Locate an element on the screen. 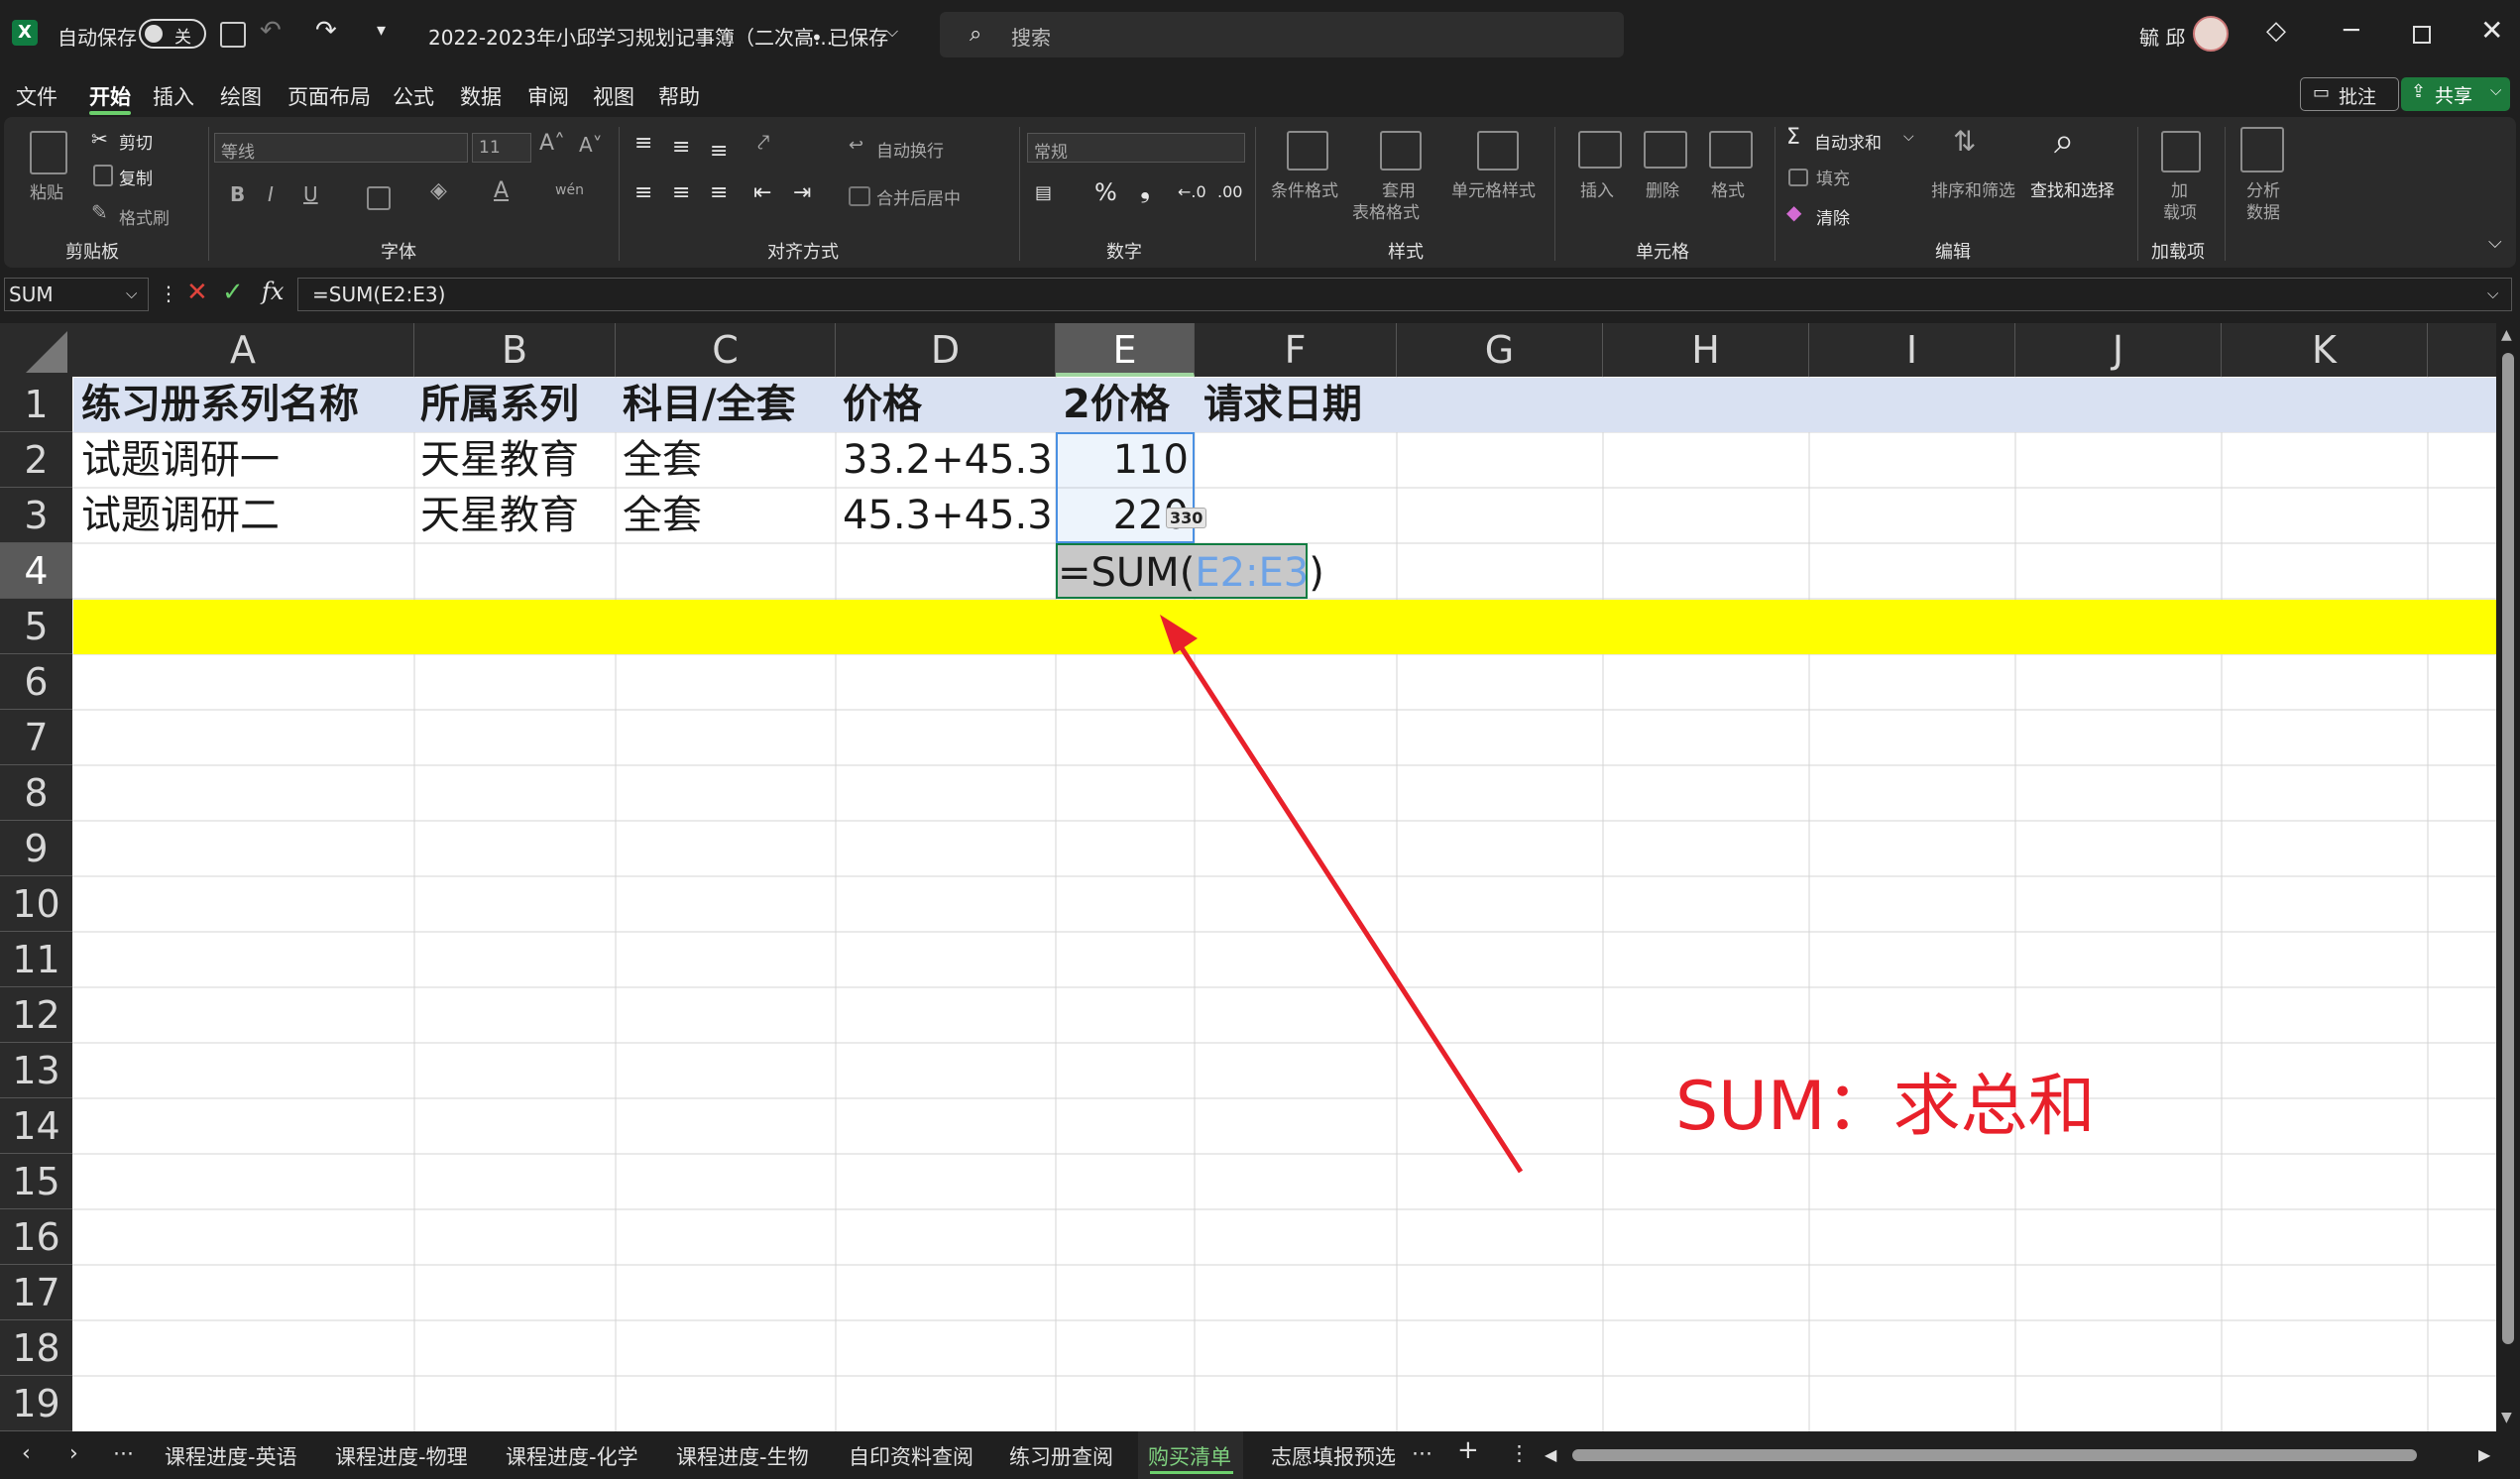 This screenshot has height=1479, width=2520. vertical-scrollbar: ▲ ▼ is located at coordinates (2508, 877).